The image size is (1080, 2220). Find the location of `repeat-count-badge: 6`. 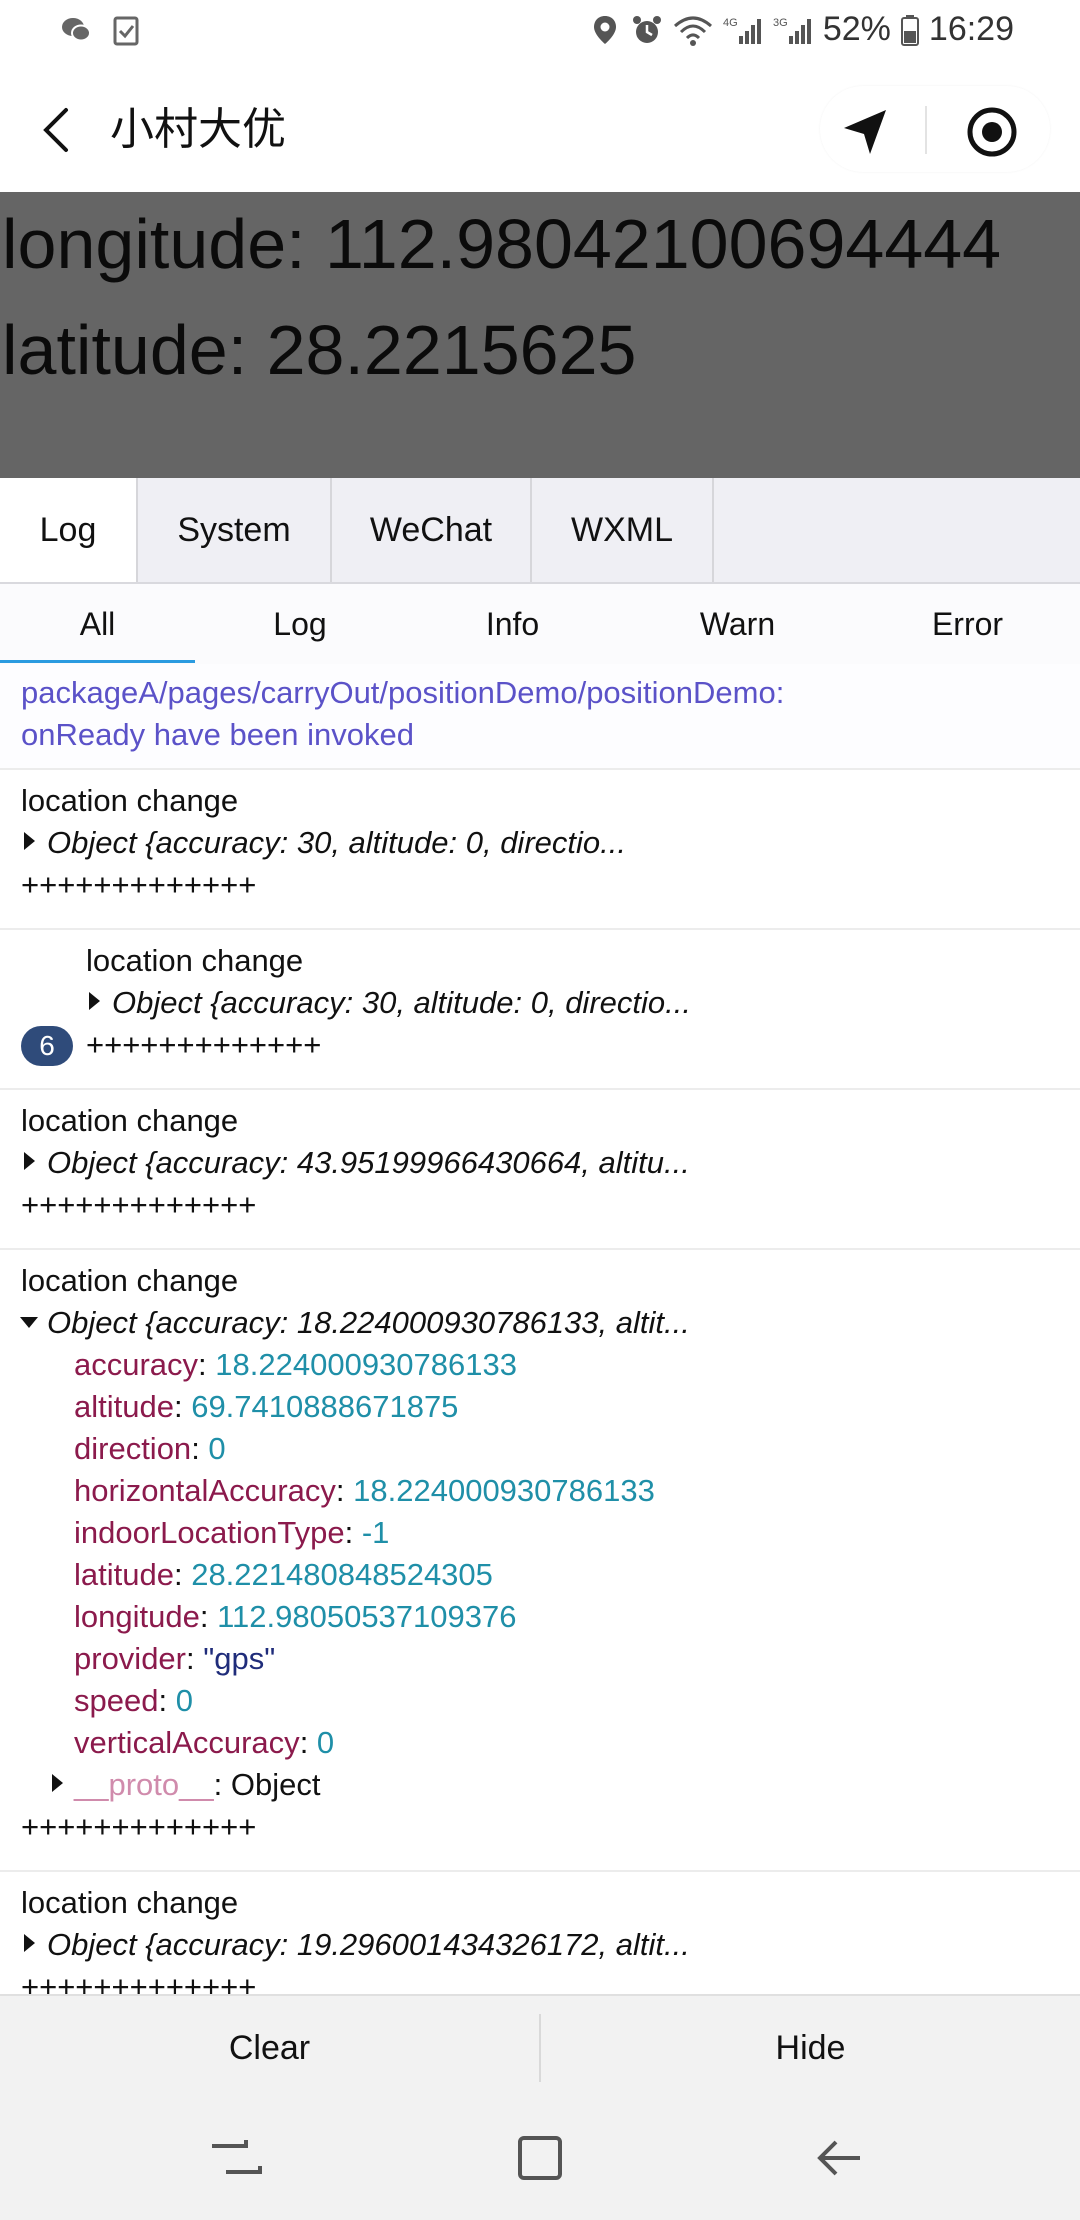

repeat-count-badge: 6 is located at coordinates (47, 1046).